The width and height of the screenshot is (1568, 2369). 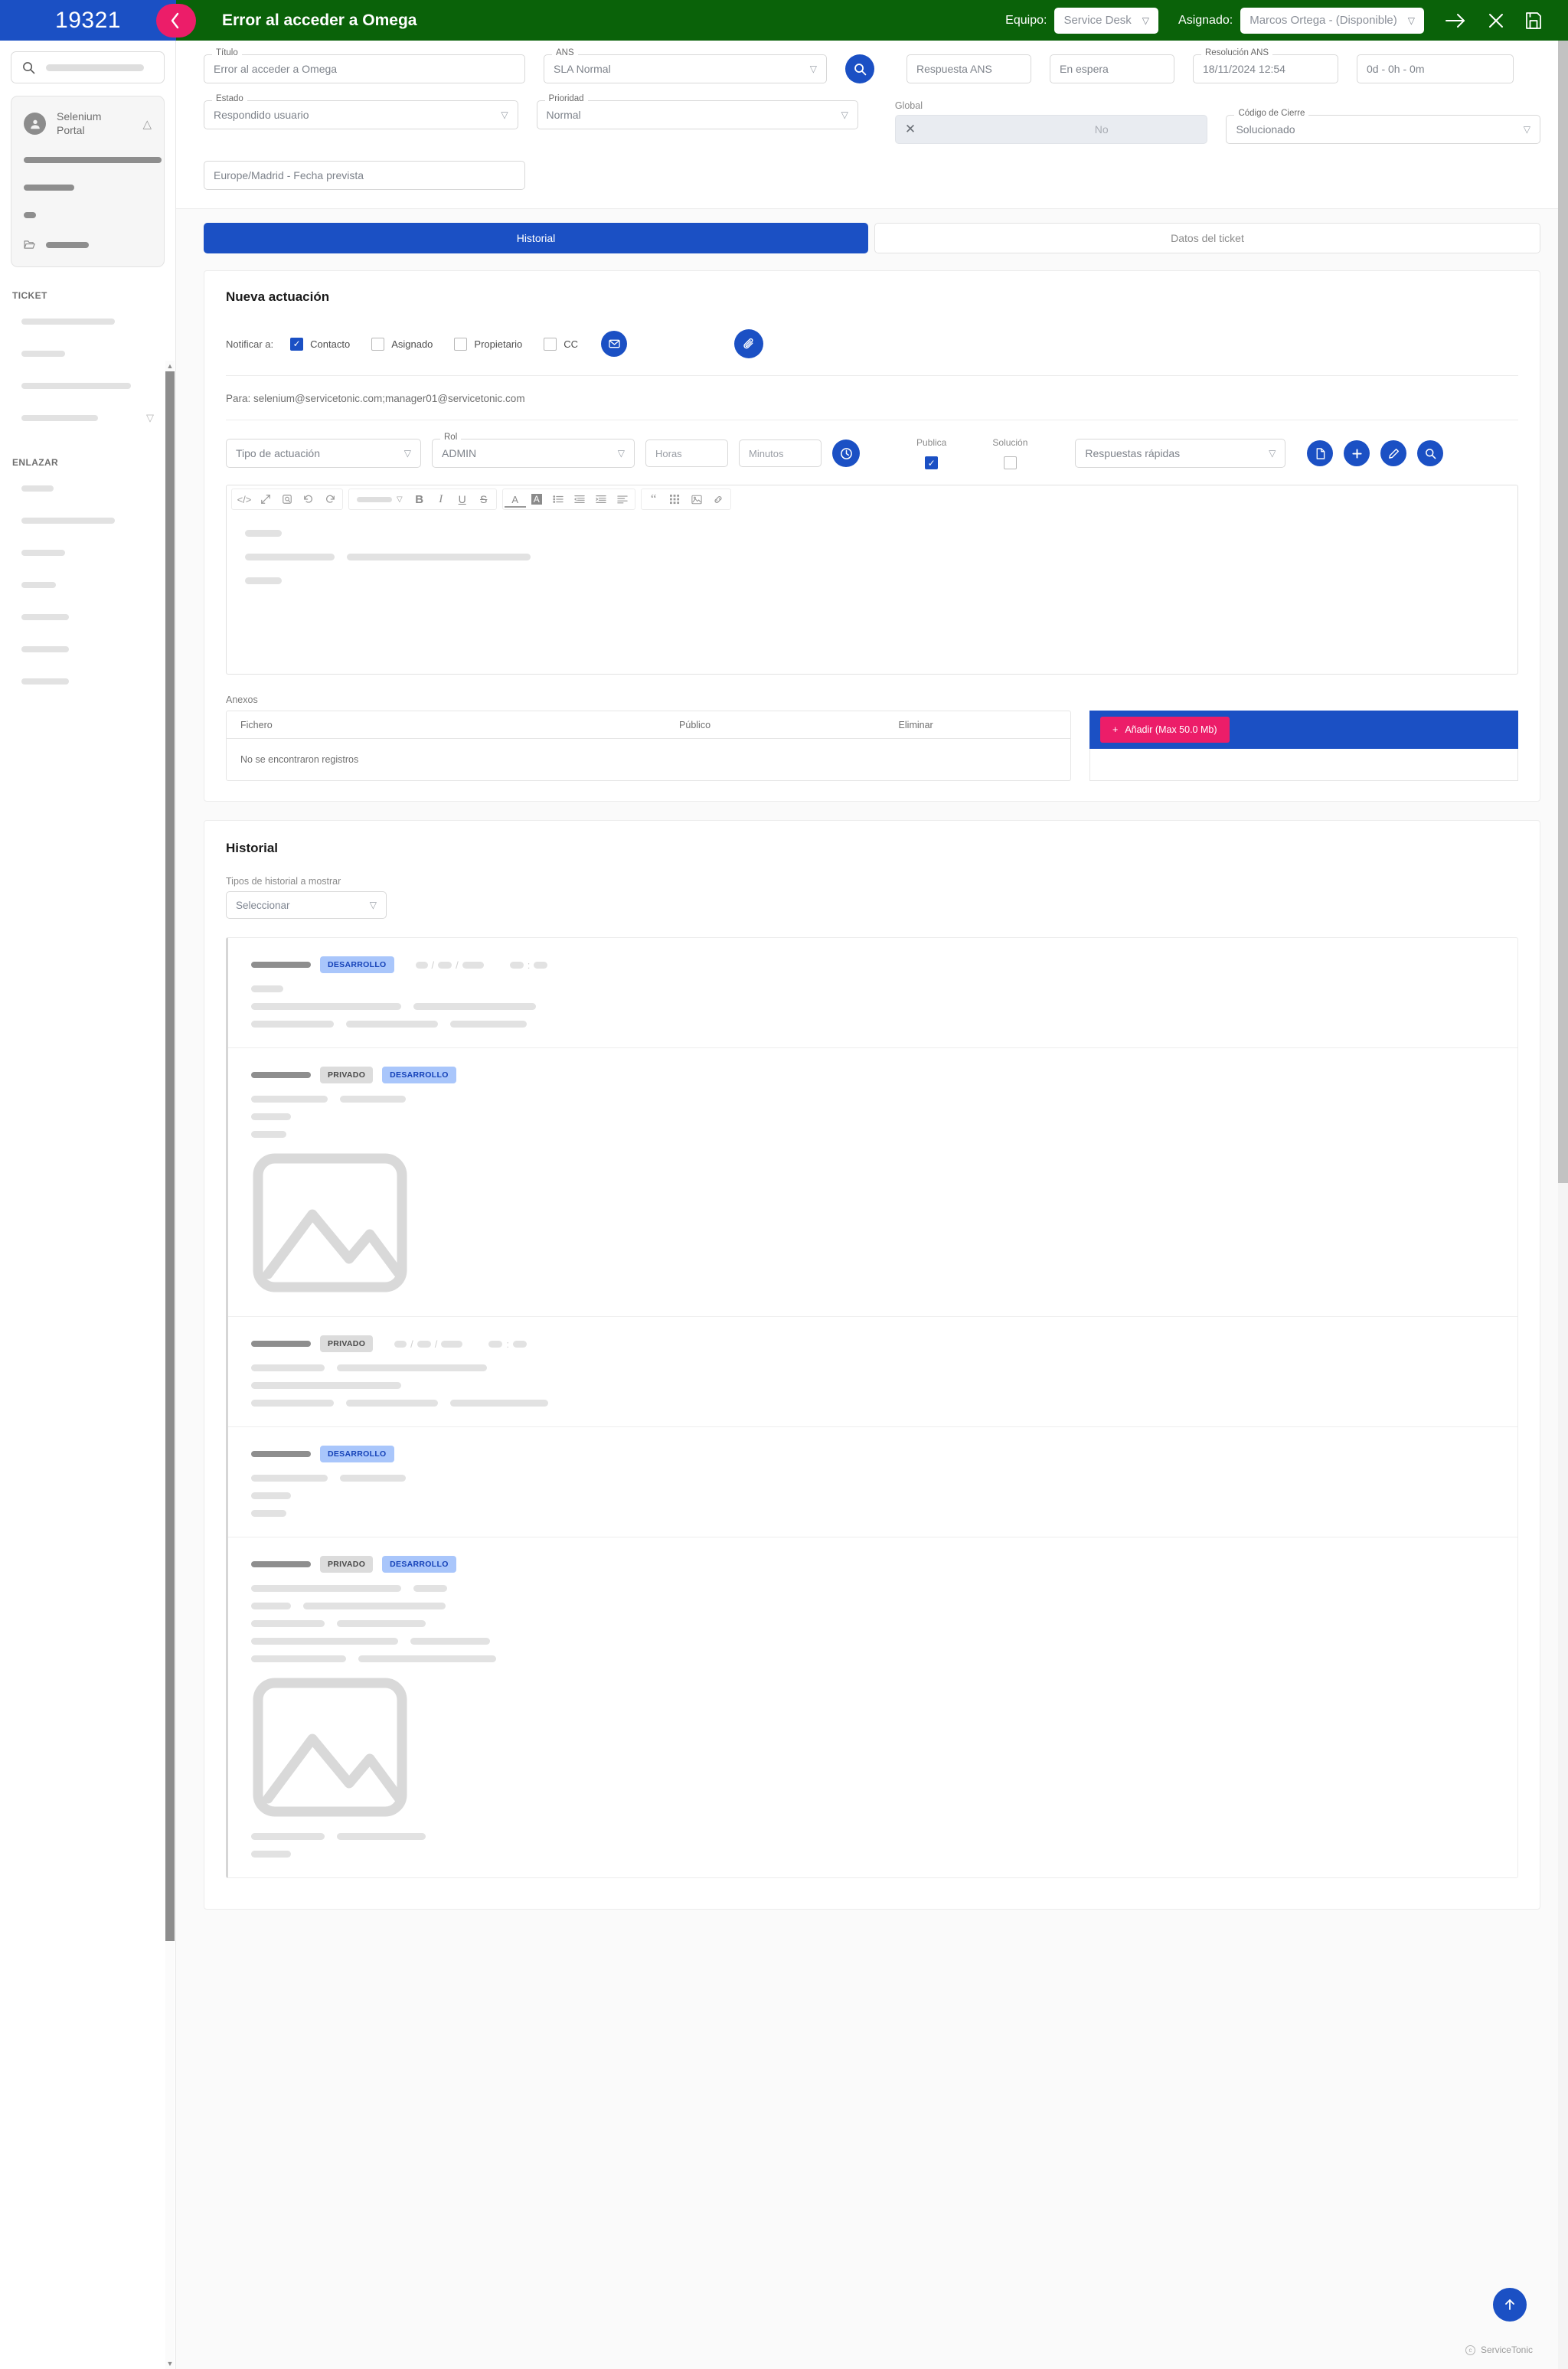 I want to click on tipo-actuacion-field: Tipo de actuación ▽, so click(x=323, y=454).